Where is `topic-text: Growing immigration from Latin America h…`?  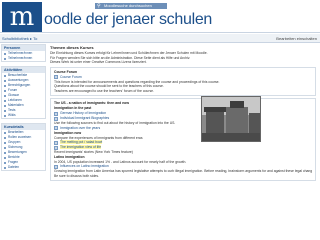 topic-text: Growing immigration from Latin America h… is located at coordinates (183, 171).